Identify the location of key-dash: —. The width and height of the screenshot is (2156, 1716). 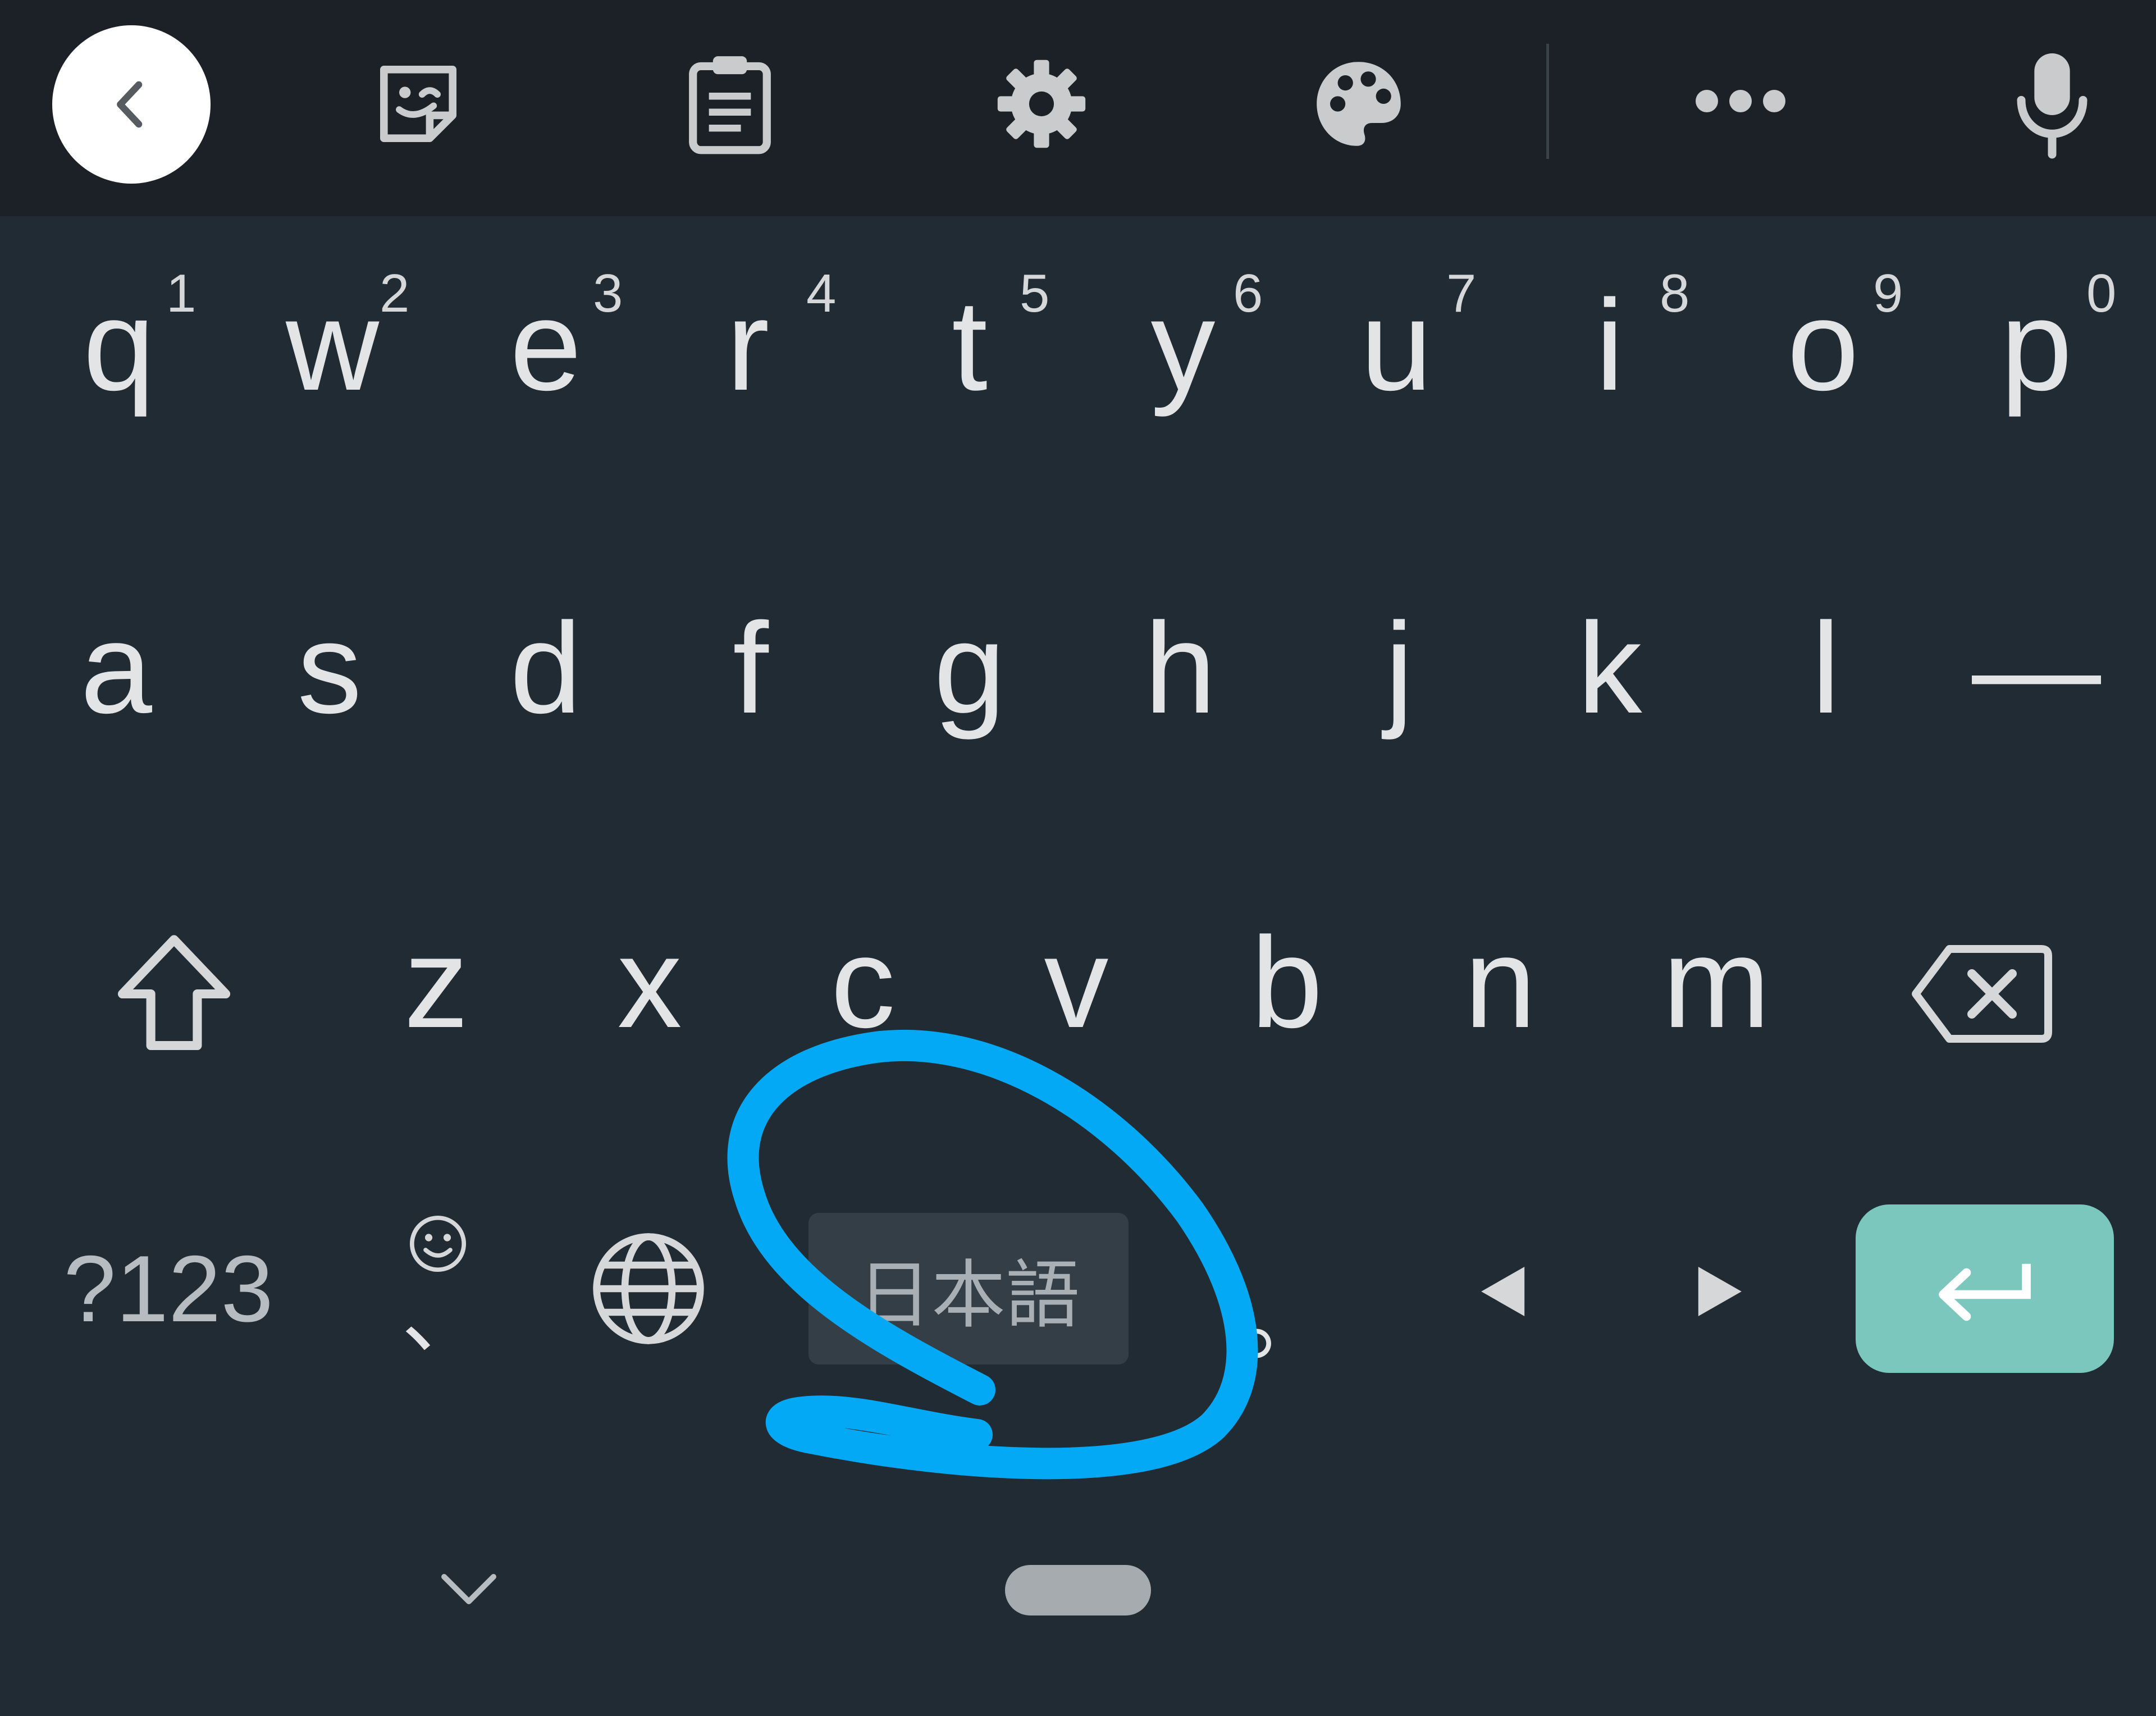
(2036, 668).